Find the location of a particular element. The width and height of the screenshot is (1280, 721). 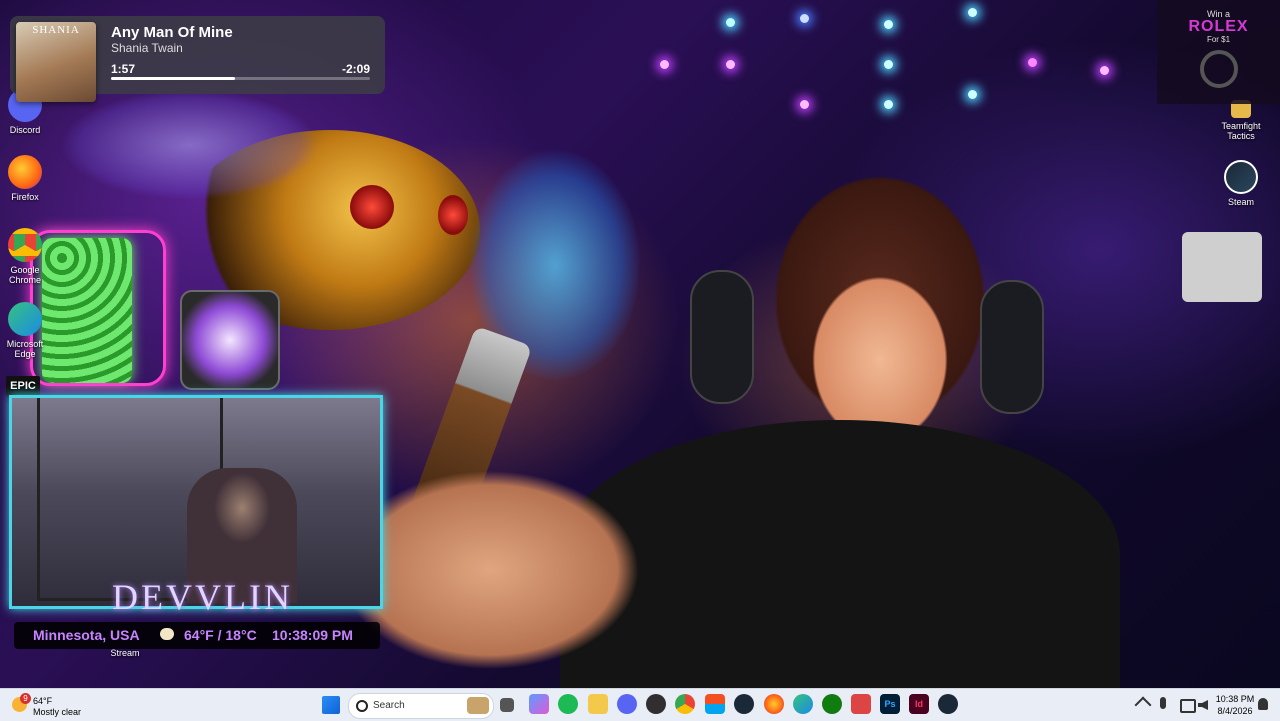

desktop-icon-epic: EPIC is located at coordinates (23, 386).